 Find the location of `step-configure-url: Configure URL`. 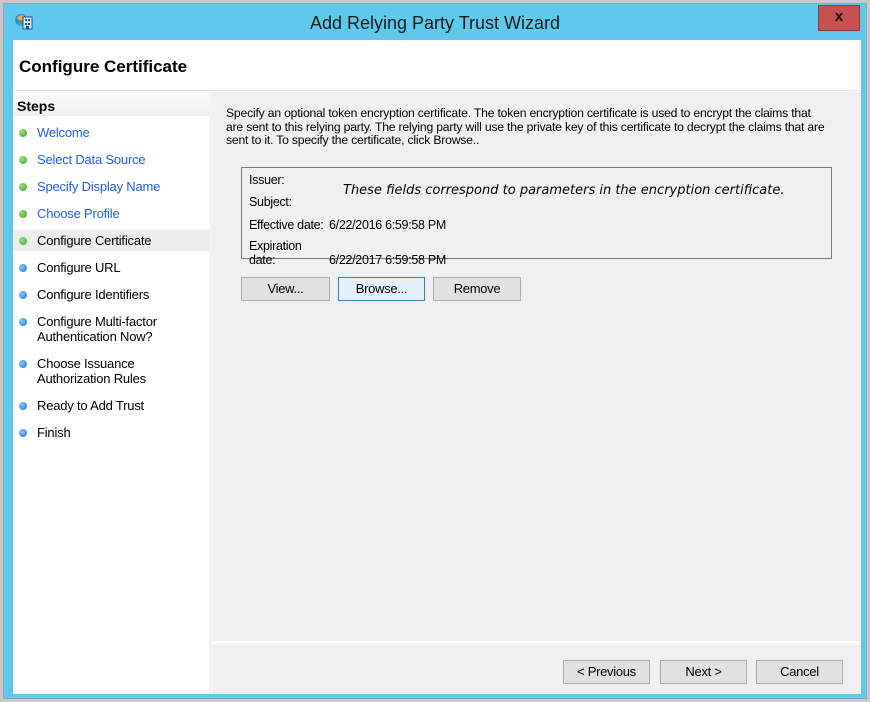

step-configure-url: Configure URL is located at coordinates (111, 267).